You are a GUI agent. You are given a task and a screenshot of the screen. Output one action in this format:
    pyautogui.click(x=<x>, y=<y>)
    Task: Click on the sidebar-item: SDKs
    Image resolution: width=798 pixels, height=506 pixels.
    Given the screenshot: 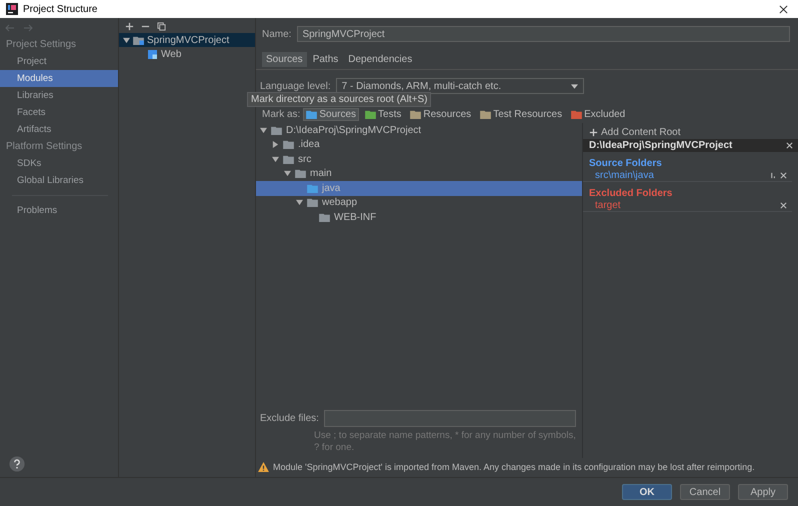 What is the action you would take?
    pyautogui.click(x=59, y=163)
    